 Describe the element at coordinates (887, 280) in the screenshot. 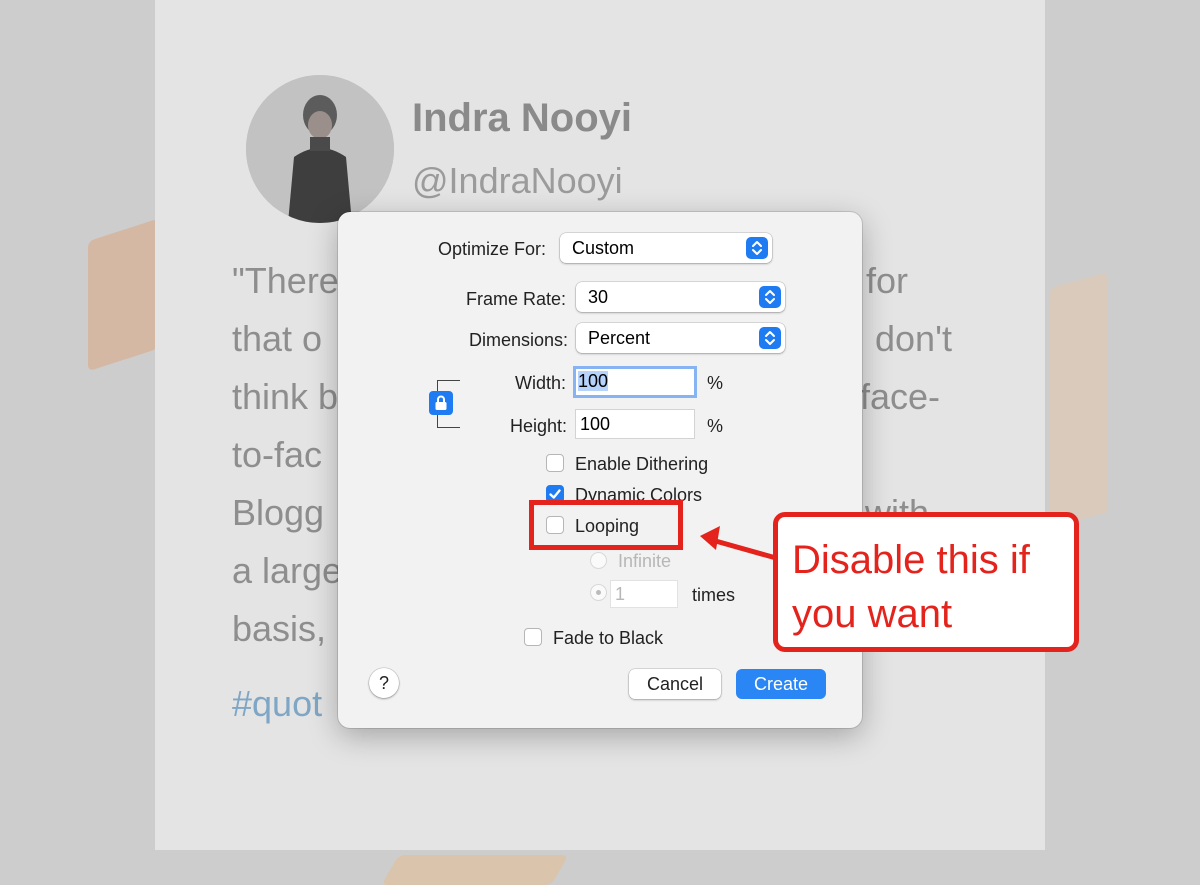

I see `quote-text: for` at that location.